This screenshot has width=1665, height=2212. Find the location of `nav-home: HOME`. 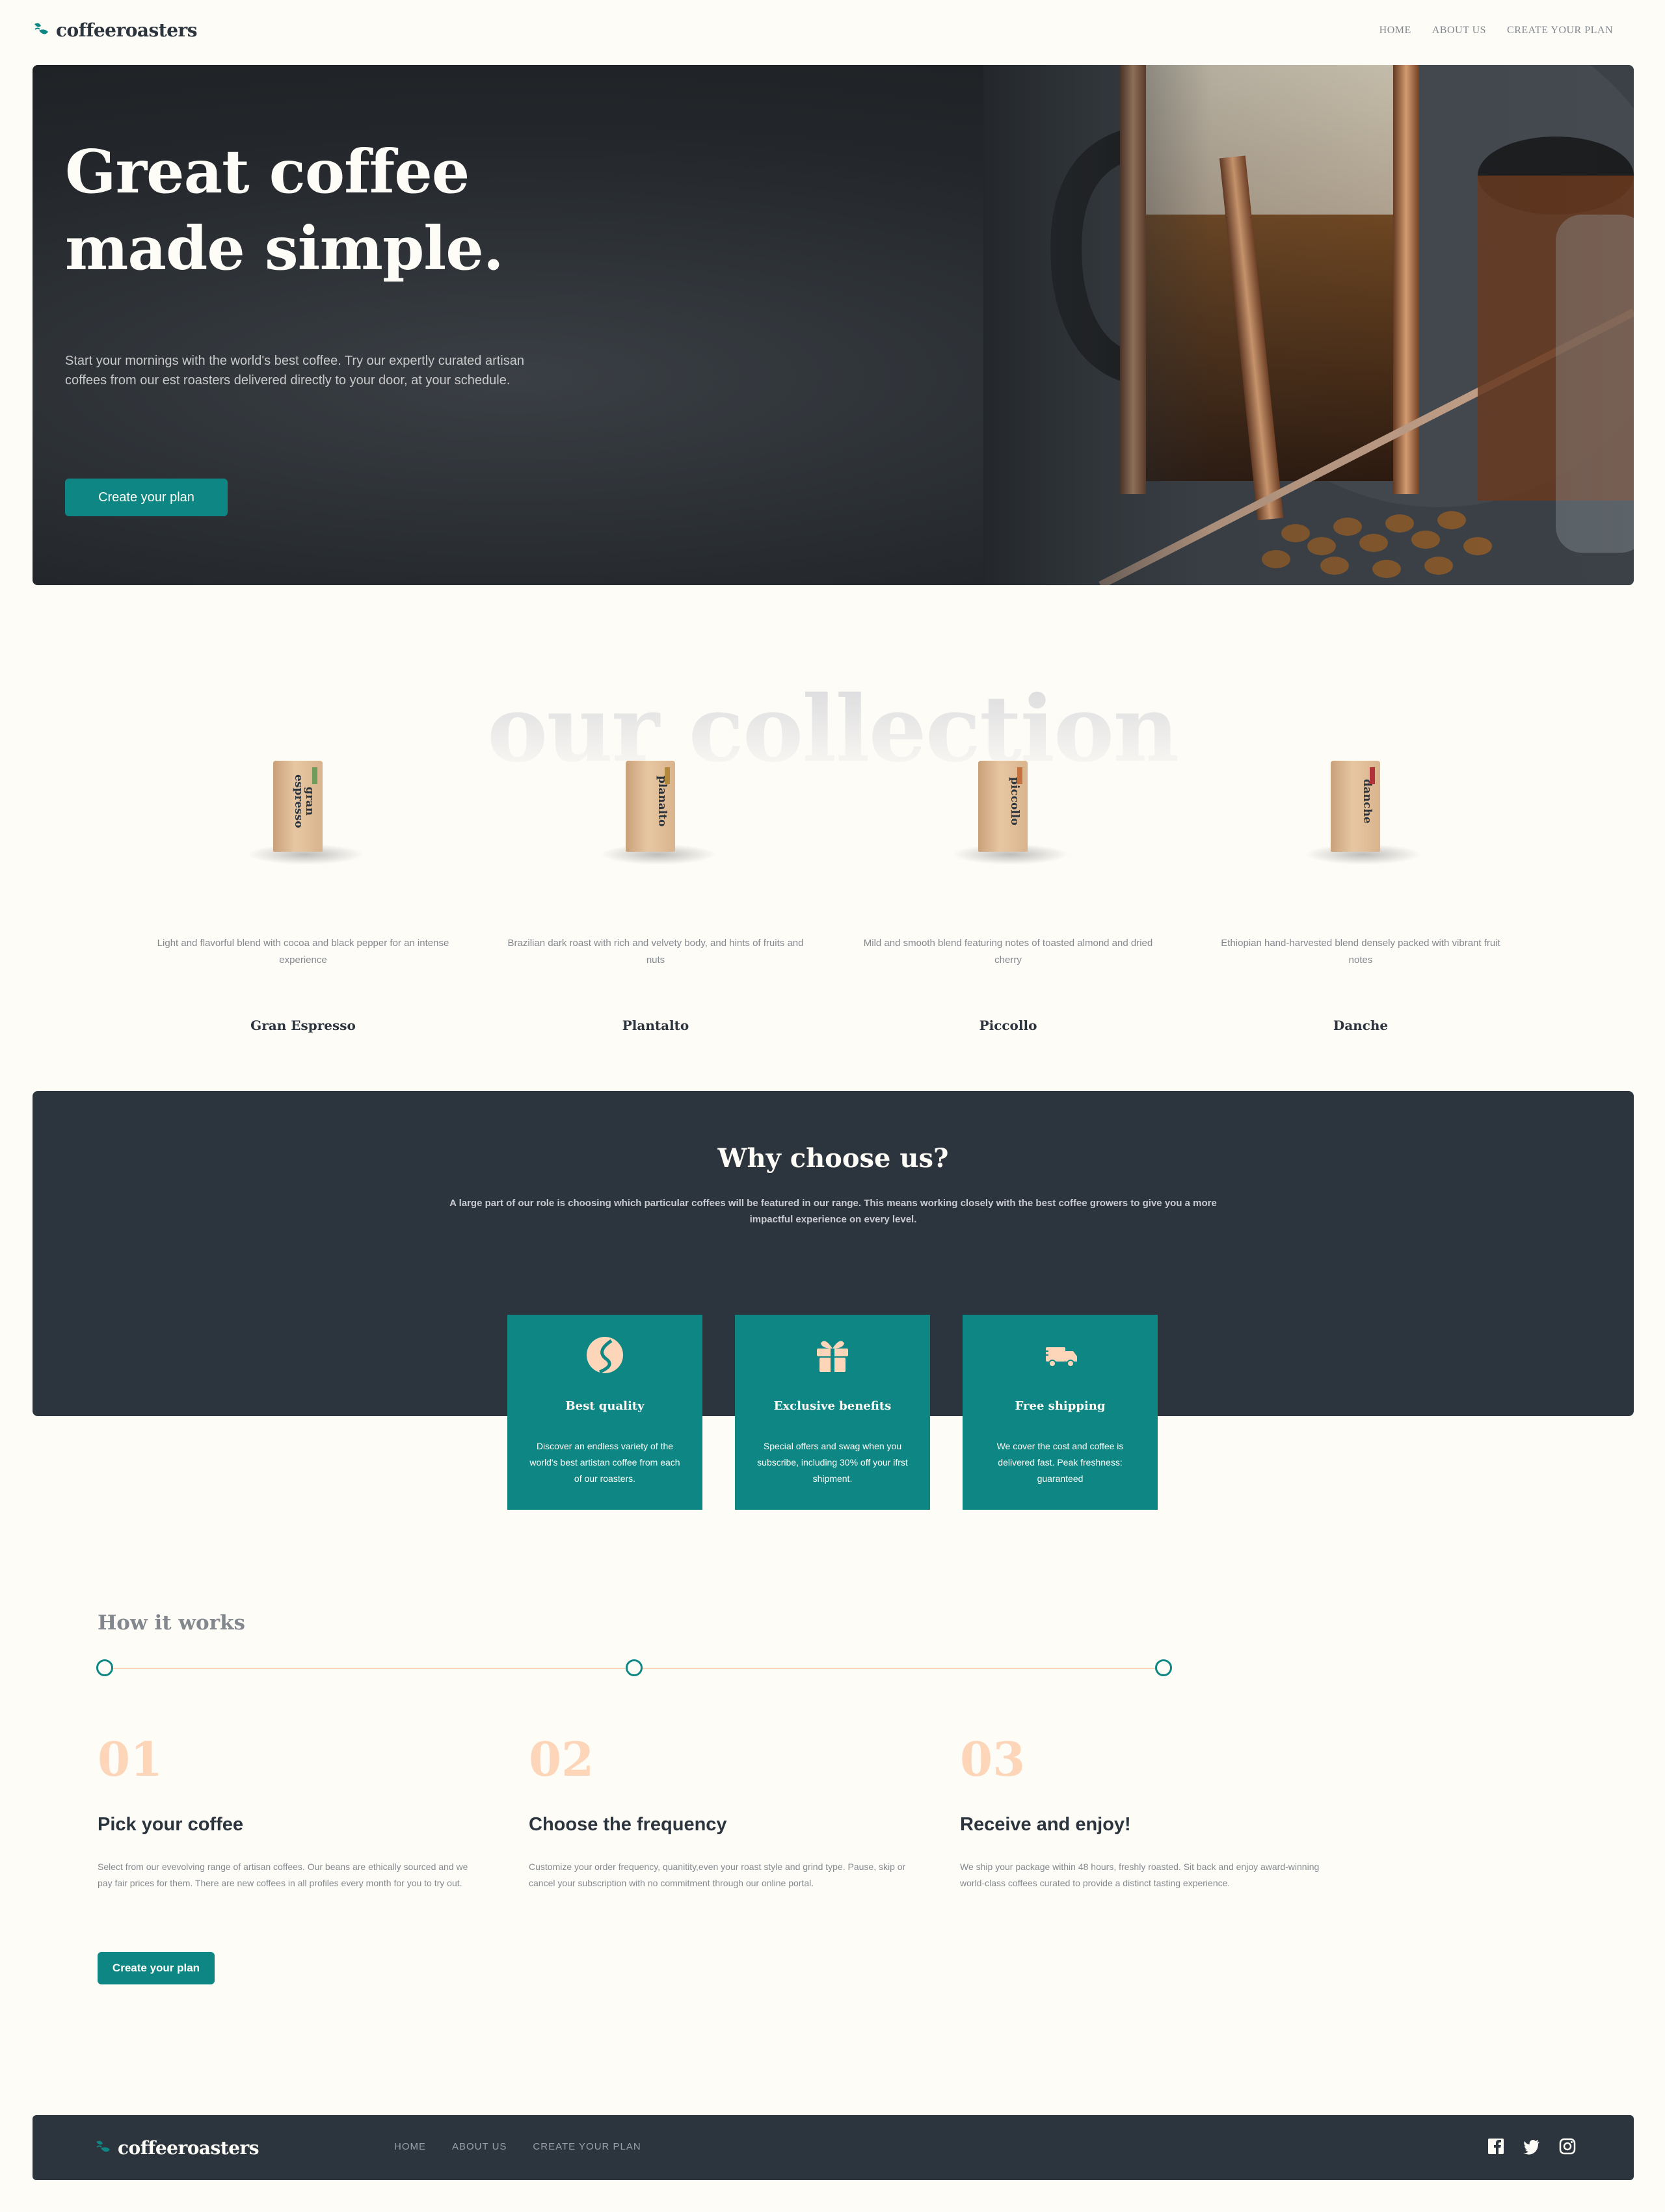

nav-home: HOME is located at coordinates (1395, 30).